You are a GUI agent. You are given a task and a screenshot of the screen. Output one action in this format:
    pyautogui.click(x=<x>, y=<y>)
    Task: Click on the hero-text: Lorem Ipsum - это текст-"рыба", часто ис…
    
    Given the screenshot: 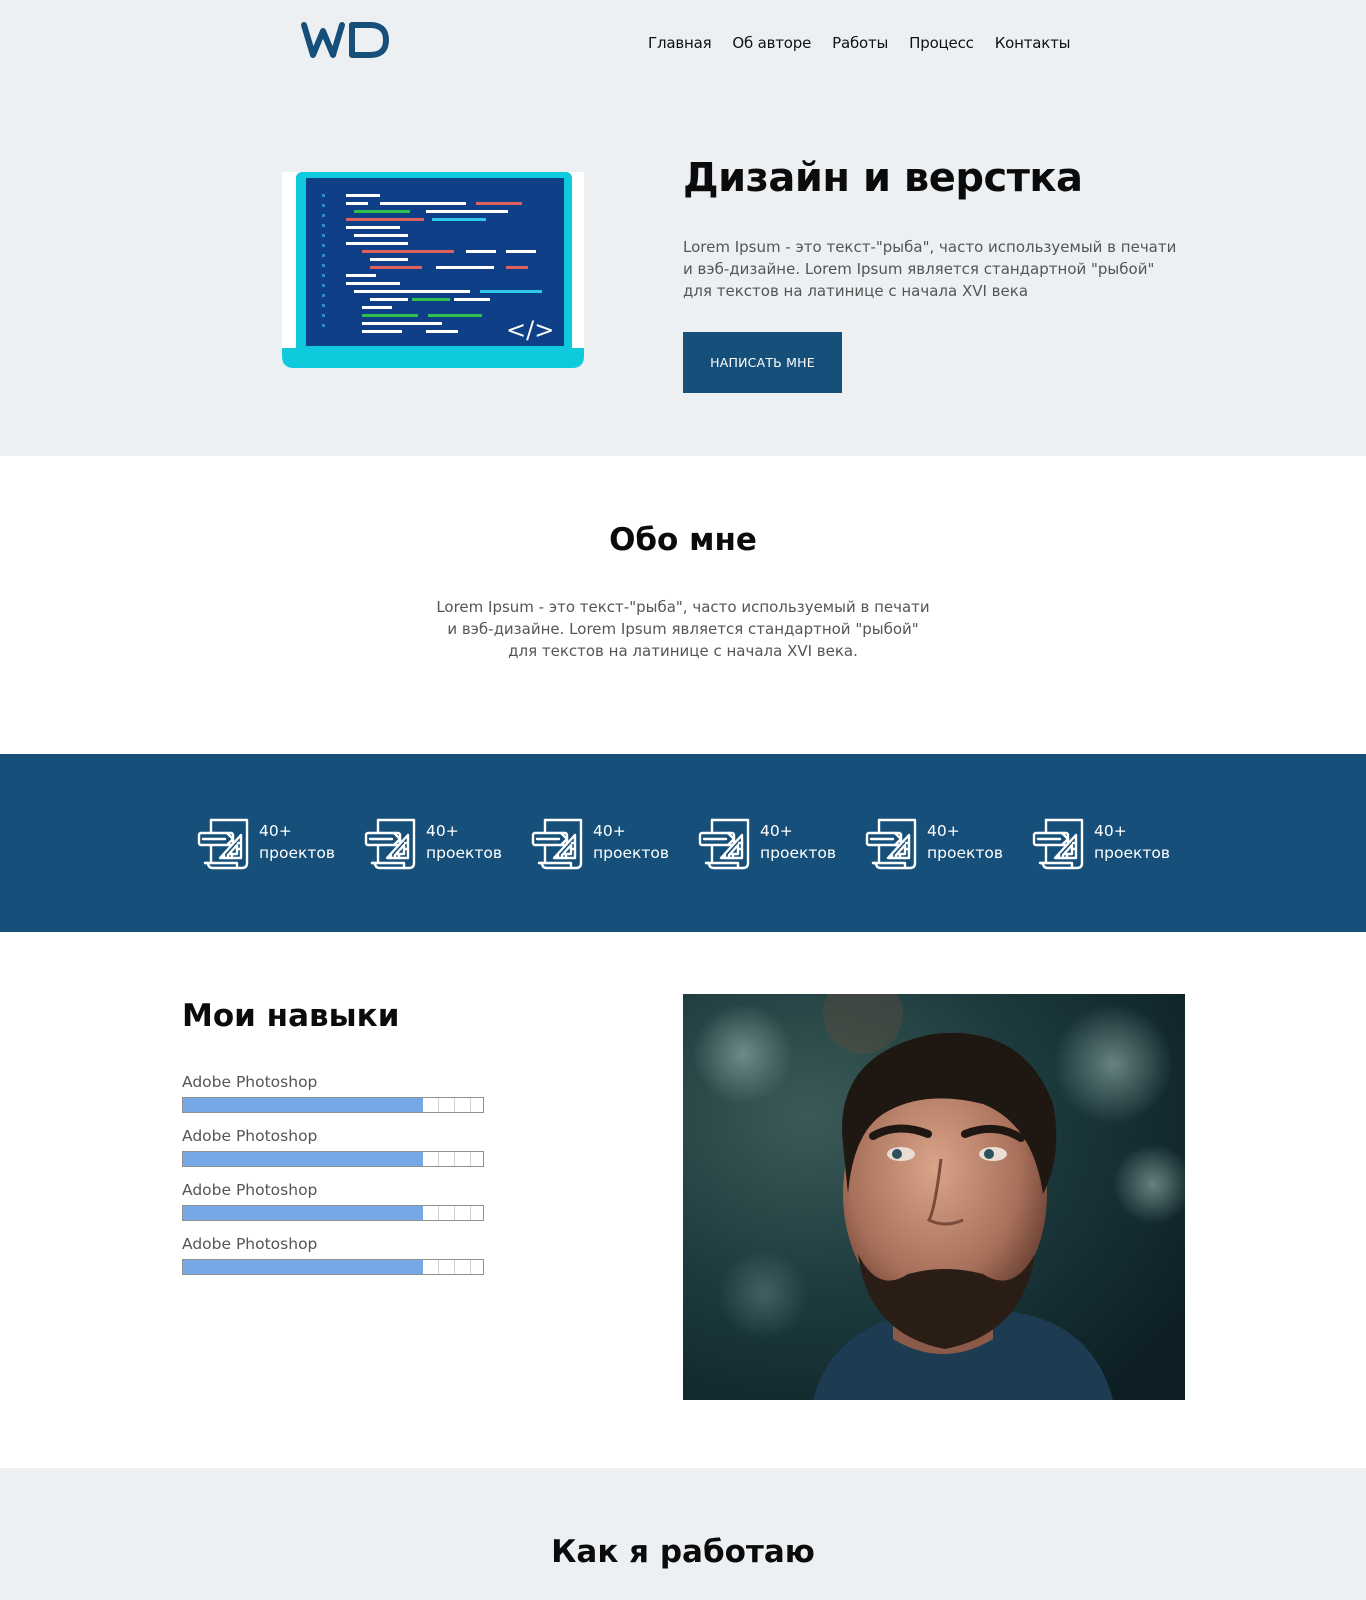 What is the action you would take?
    pyautogui.click(x=930, y=269)
    